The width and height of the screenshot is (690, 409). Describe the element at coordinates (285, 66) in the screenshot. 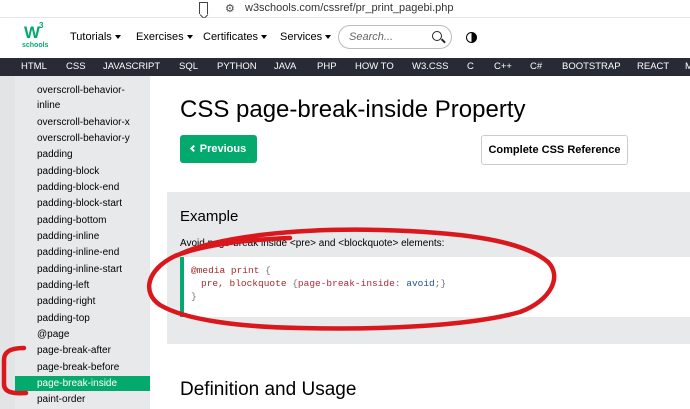

I see `menu-java: JAVA` at that location.